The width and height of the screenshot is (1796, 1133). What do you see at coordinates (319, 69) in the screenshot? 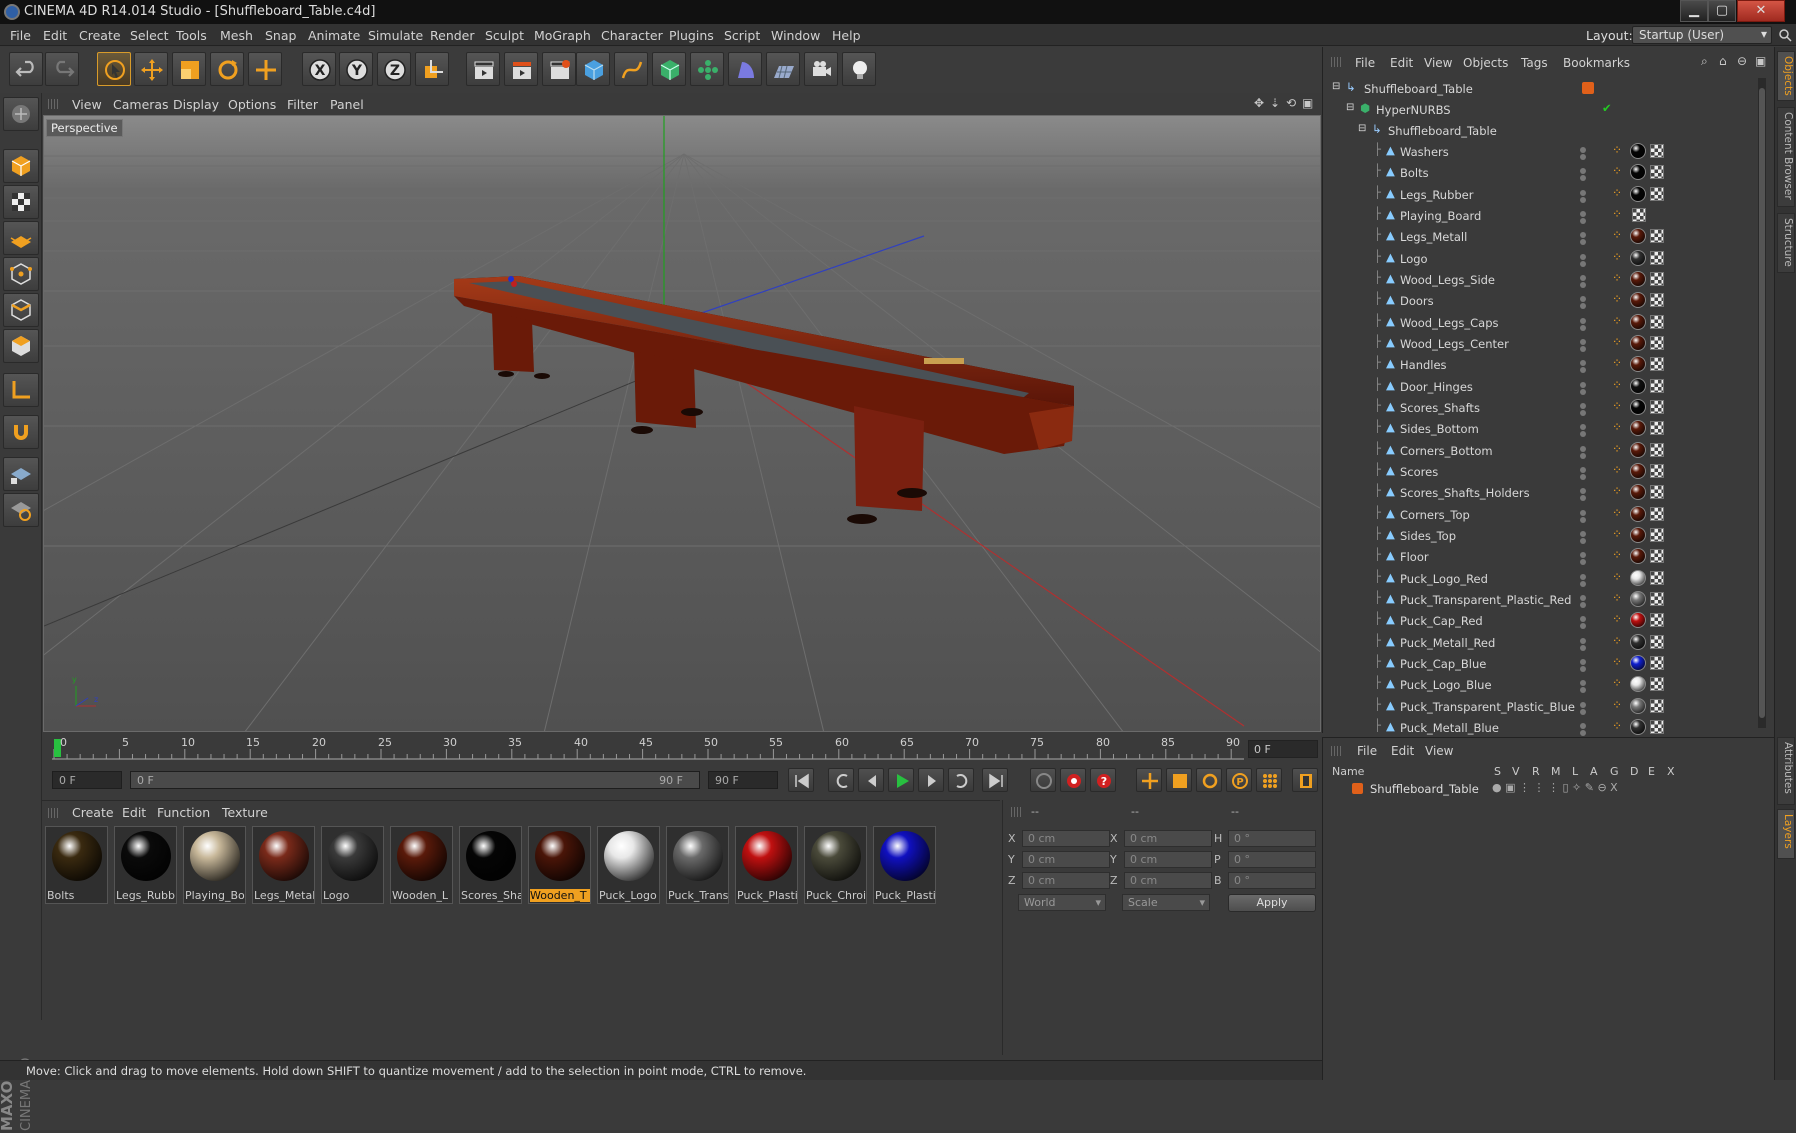
I see `x-axis-button: X` at bounding box center [319, 69].